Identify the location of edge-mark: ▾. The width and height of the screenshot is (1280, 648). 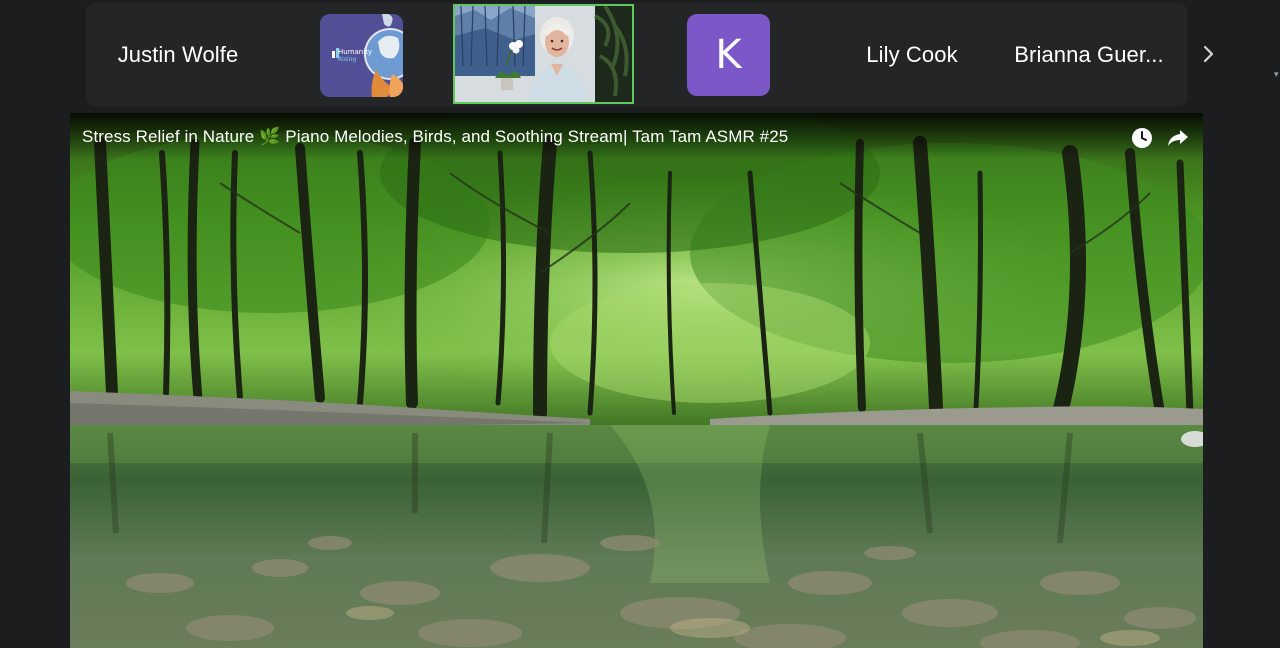
(1276, 74).